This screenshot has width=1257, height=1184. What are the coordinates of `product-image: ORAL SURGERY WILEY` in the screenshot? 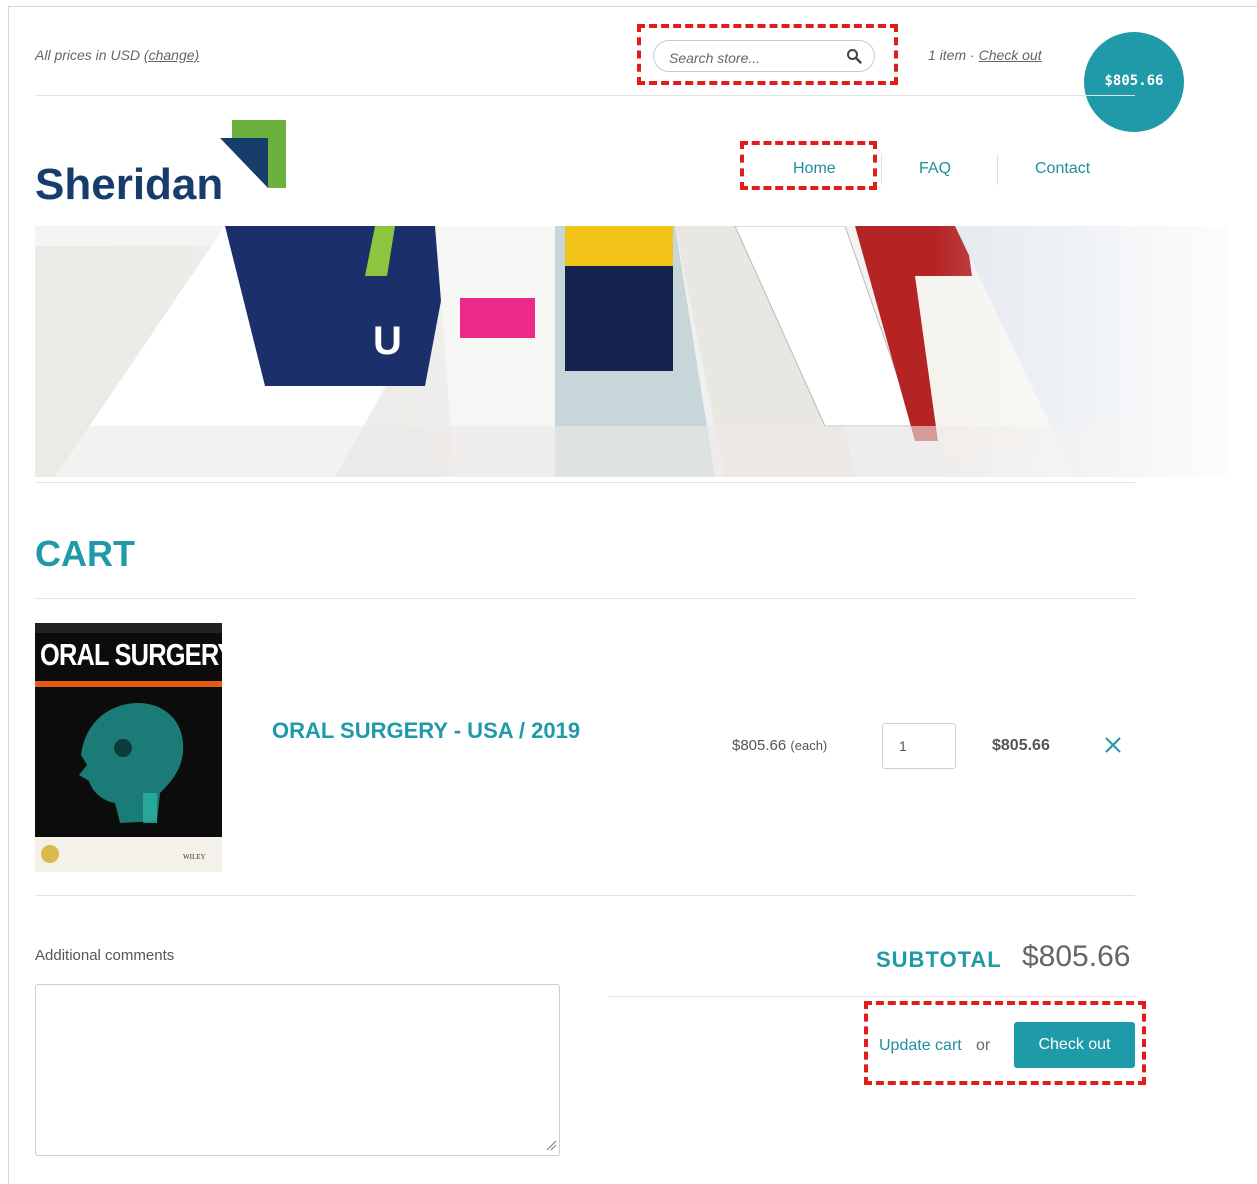 It's located at (128, 747).